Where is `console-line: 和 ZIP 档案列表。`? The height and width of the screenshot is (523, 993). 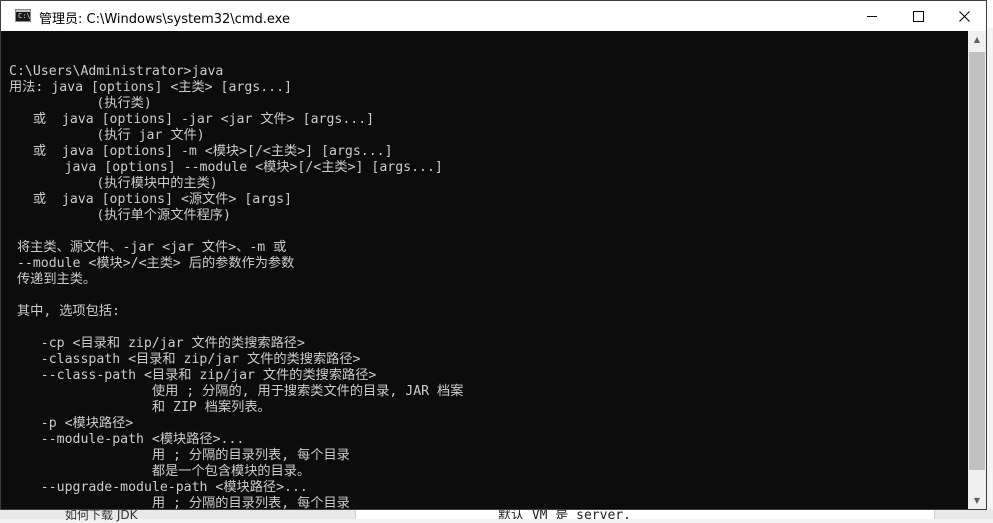 console-line: 和 ZIP 档案列表。 is located at coordinates (140, 407).